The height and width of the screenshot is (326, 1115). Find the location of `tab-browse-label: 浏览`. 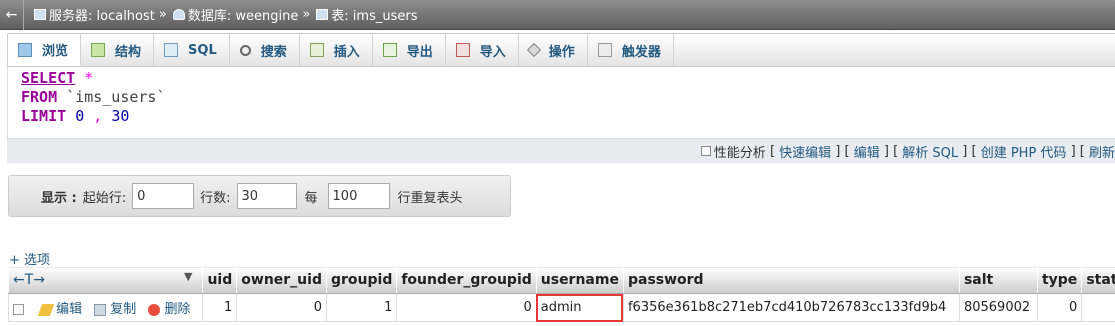

tab-browse-label: 浏览 is located at coordinates (55, 51).